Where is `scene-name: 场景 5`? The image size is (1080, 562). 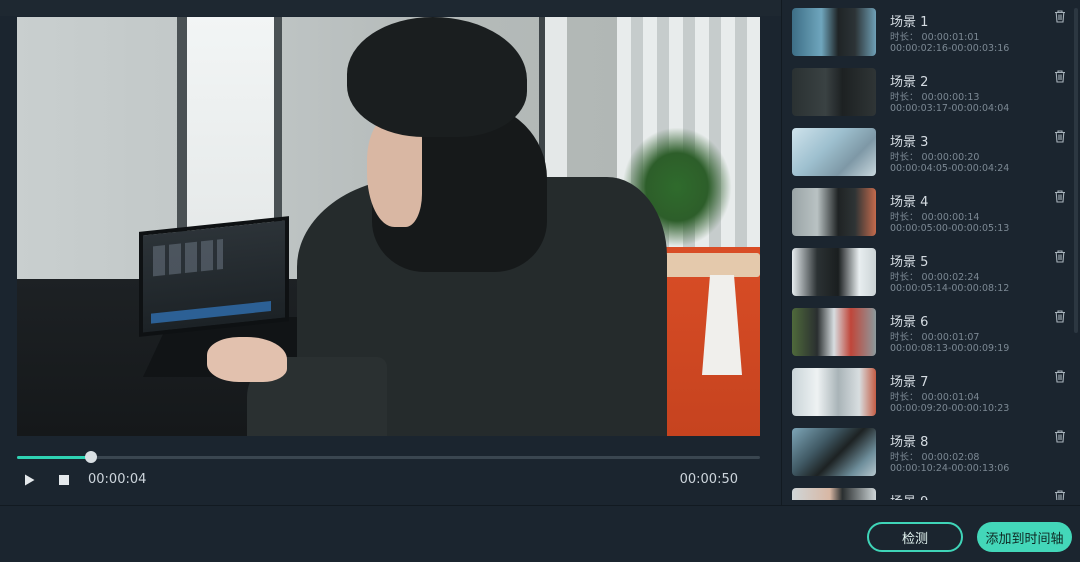
scene-name: 场景 5 is located at coordinates (909, 262).